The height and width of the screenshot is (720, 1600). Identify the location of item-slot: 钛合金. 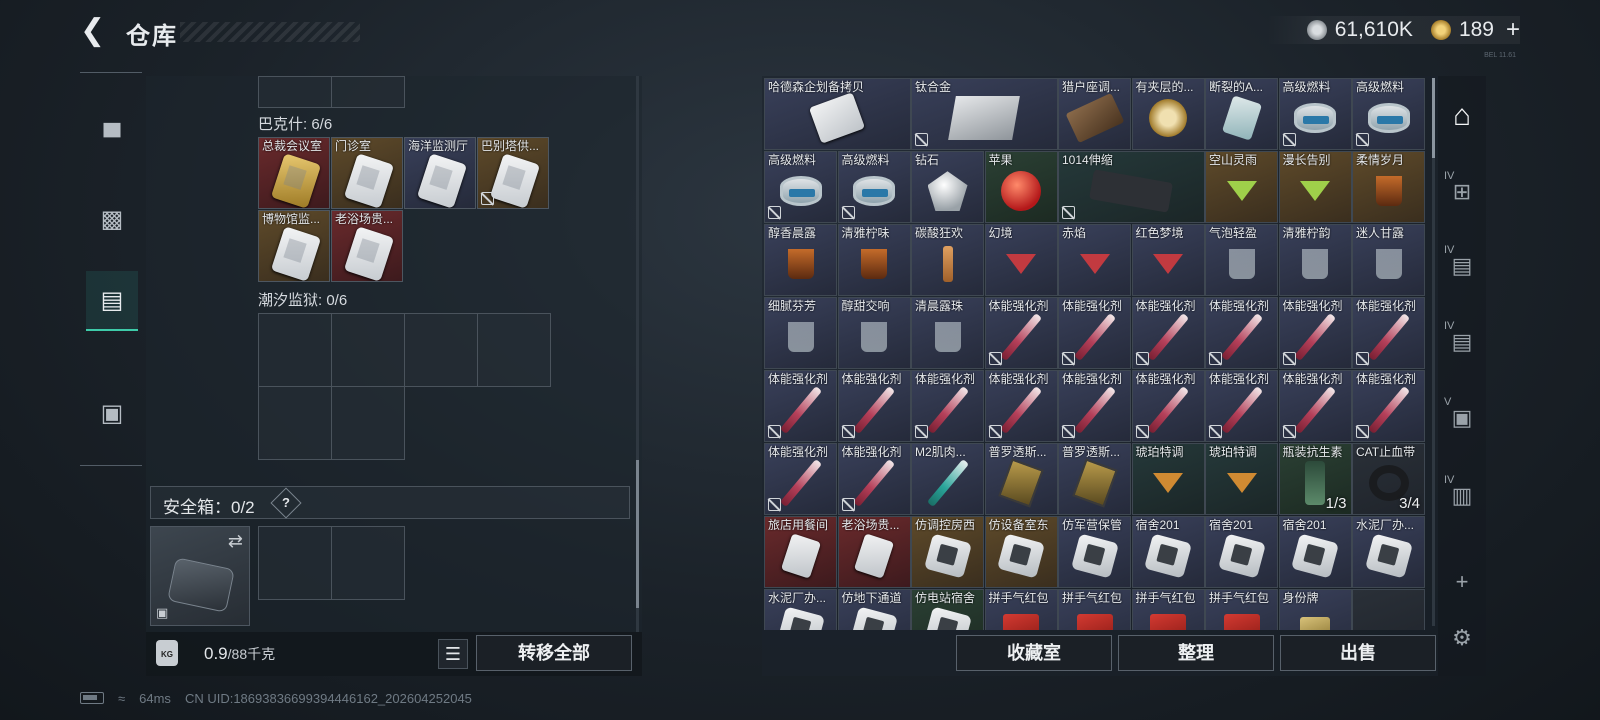
(984, 114).